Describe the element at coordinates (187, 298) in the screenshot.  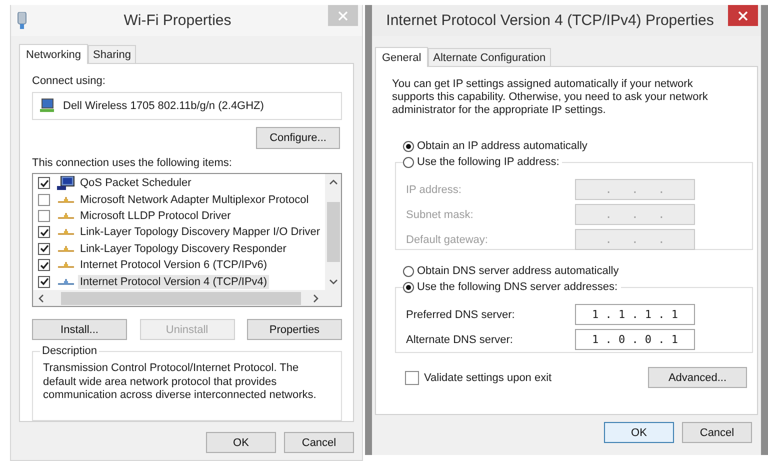
I see `horizontal-scrollbar` at that location.